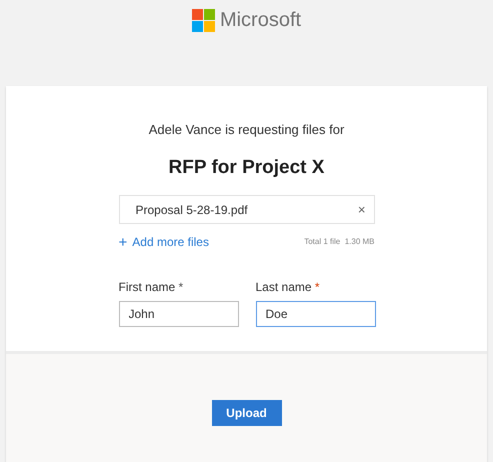 This screenshot has height=462, width=493. Describe the element at coordinates (339, 242) in the screenshot. I see `total-size: Total 1 file 1.30 MB` at that location.